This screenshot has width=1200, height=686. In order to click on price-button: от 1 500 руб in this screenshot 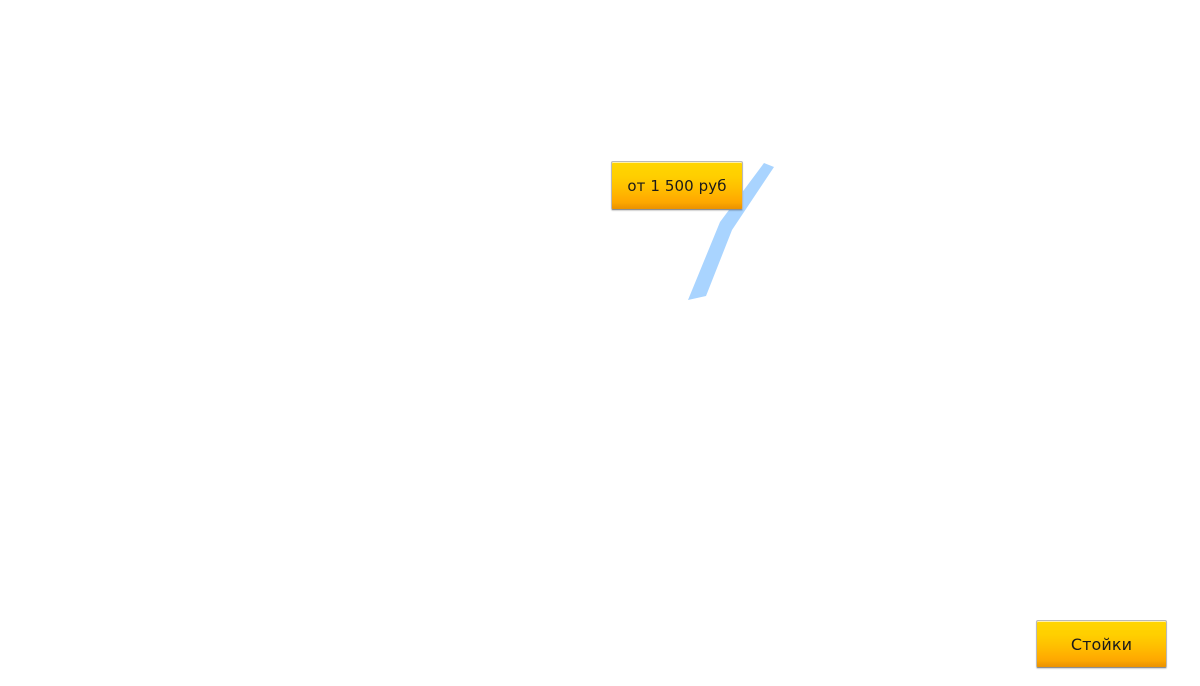, I will do `click(677, 185)`.